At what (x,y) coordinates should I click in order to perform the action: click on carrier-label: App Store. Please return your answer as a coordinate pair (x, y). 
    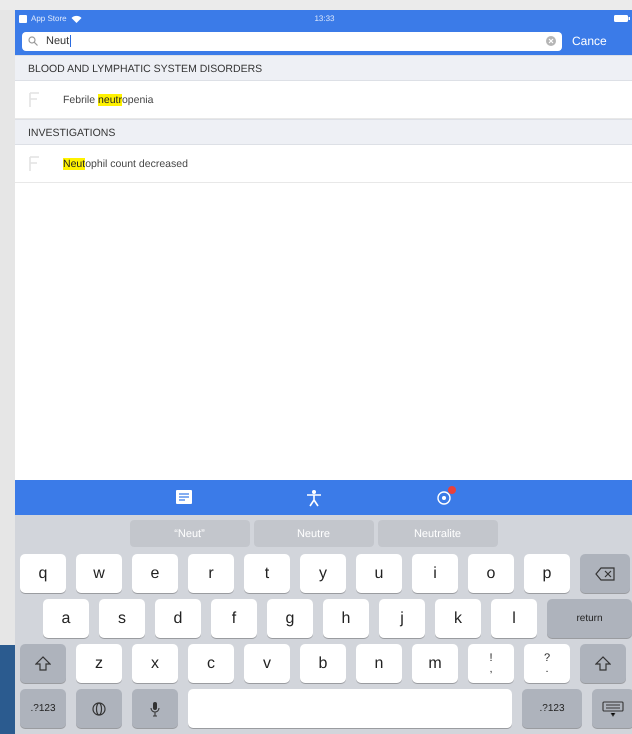
    Looking at the image, I should click on (49, 18).